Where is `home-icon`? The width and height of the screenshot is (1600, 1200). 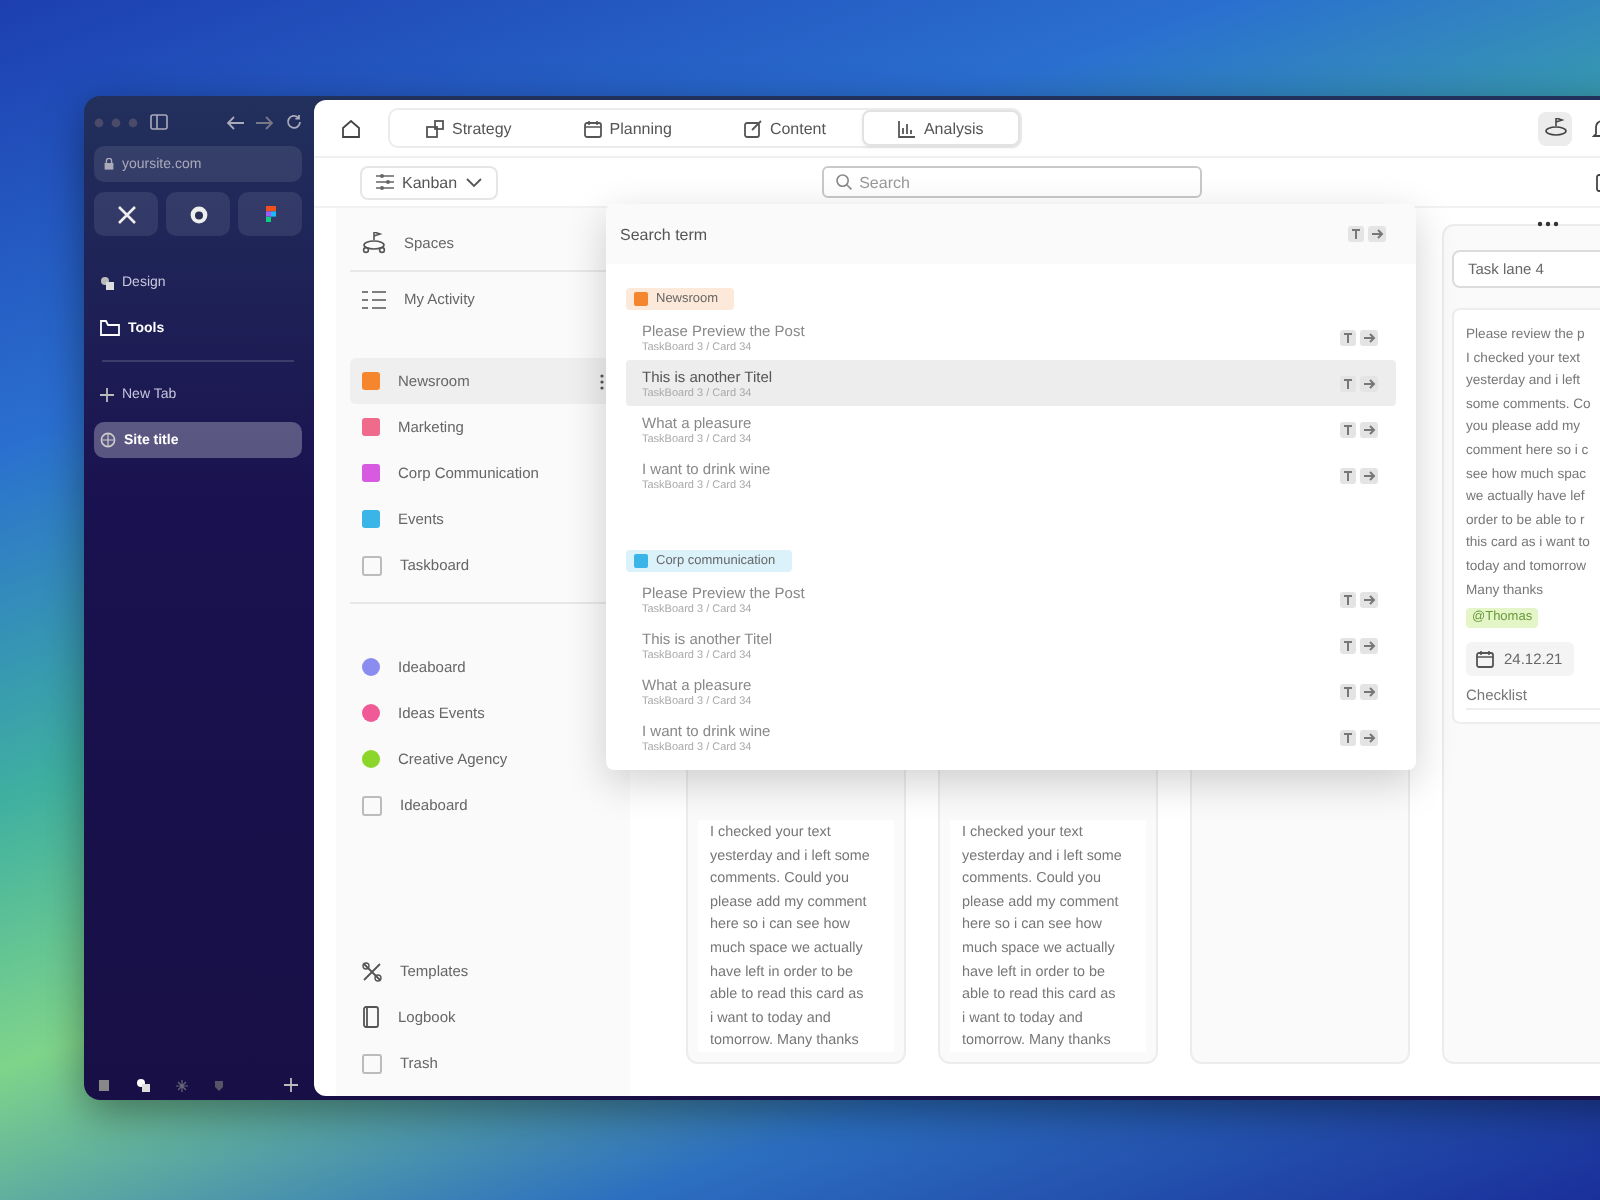 home-icon is located at coordinates (351, 128).